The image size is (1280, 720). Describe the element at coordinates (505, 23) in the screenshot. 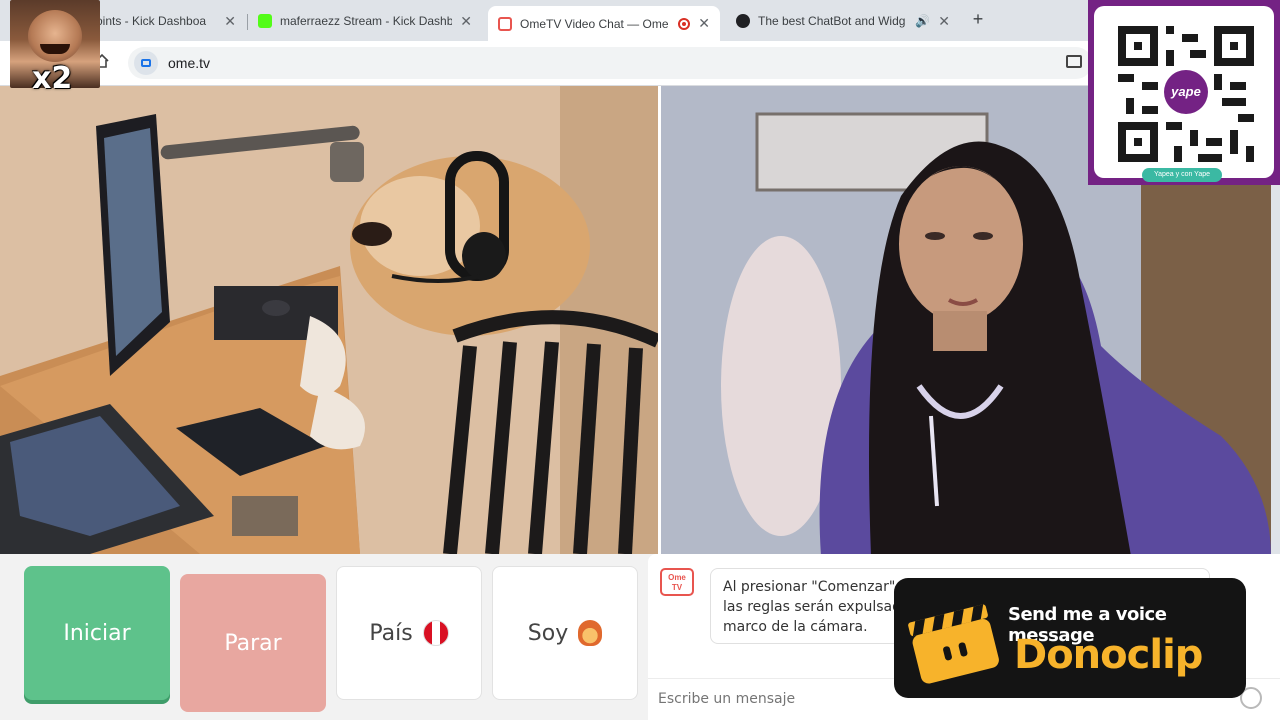

I see `ometv-favicon-icon` at that location.